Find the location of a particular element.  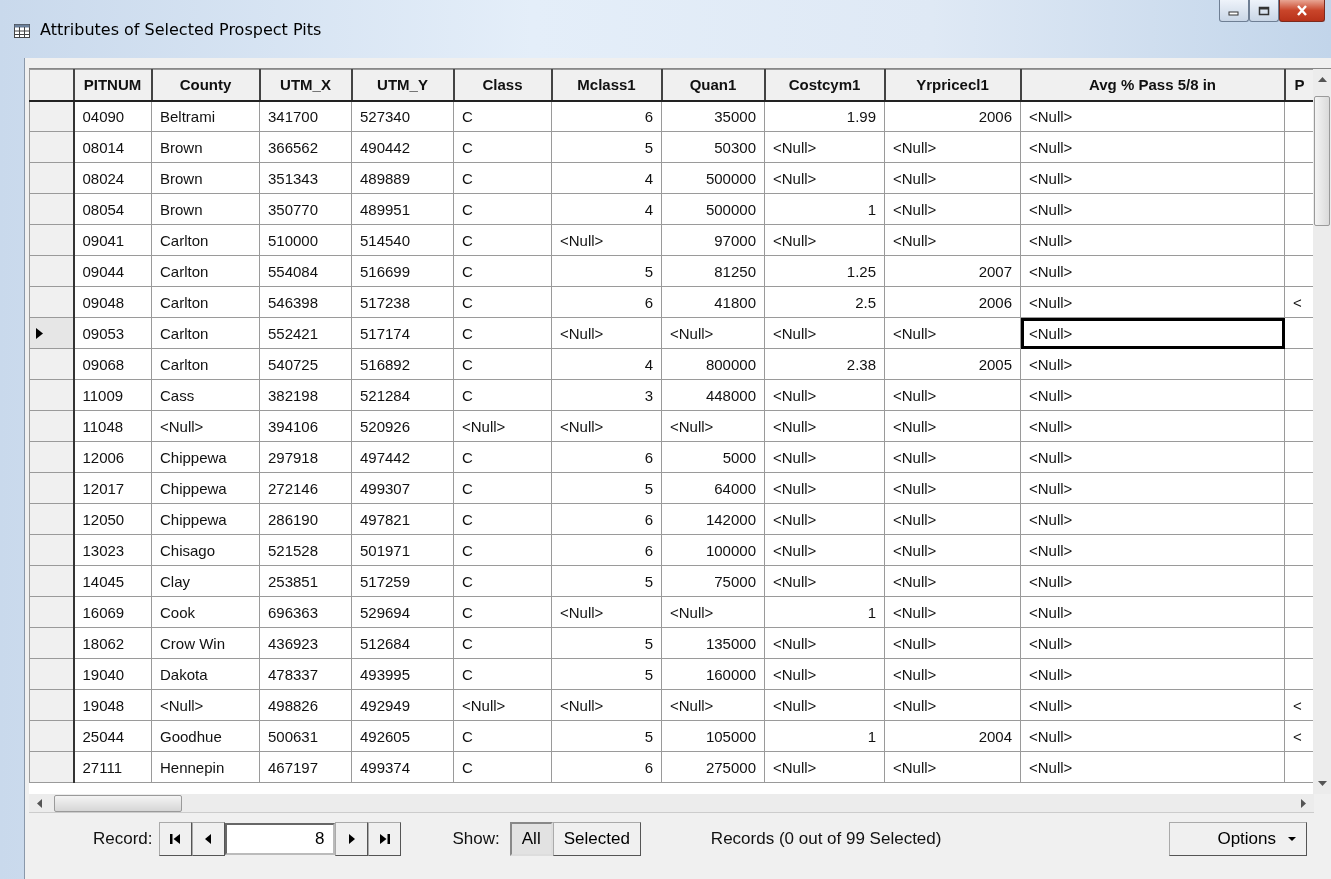

show-toggle-button: Selected is located at coordinates (596, 839).